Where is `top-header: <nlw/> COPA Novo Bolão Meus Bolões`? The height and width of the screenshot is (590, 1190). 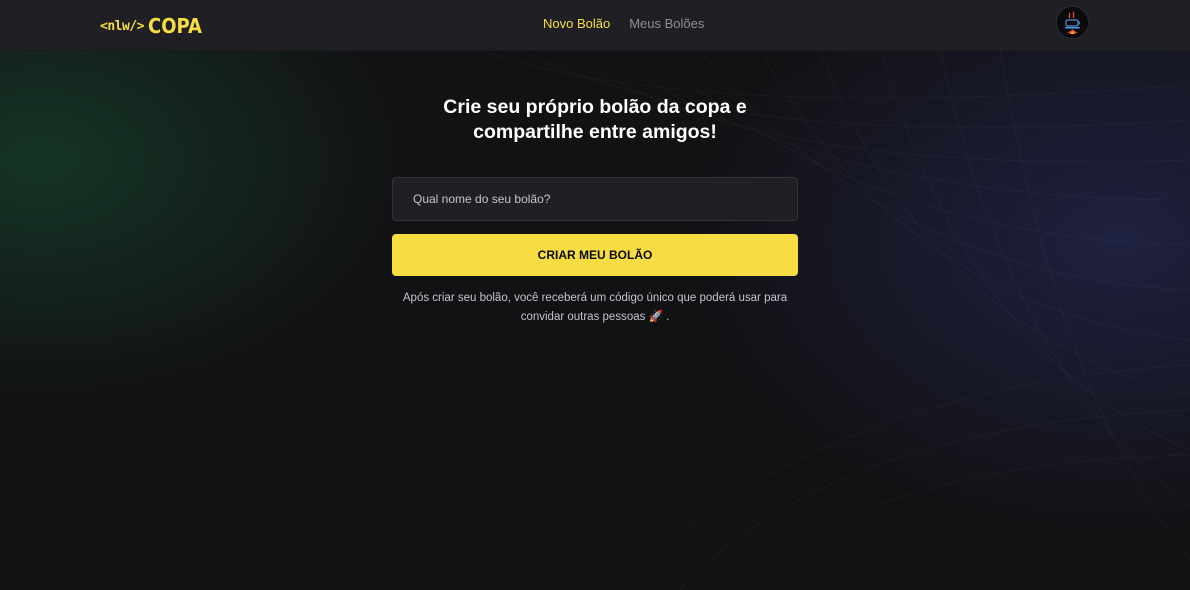 top-header: <nlw/> COPA Novo Bolão Meus Bolões is located at coordinates (595, 25).